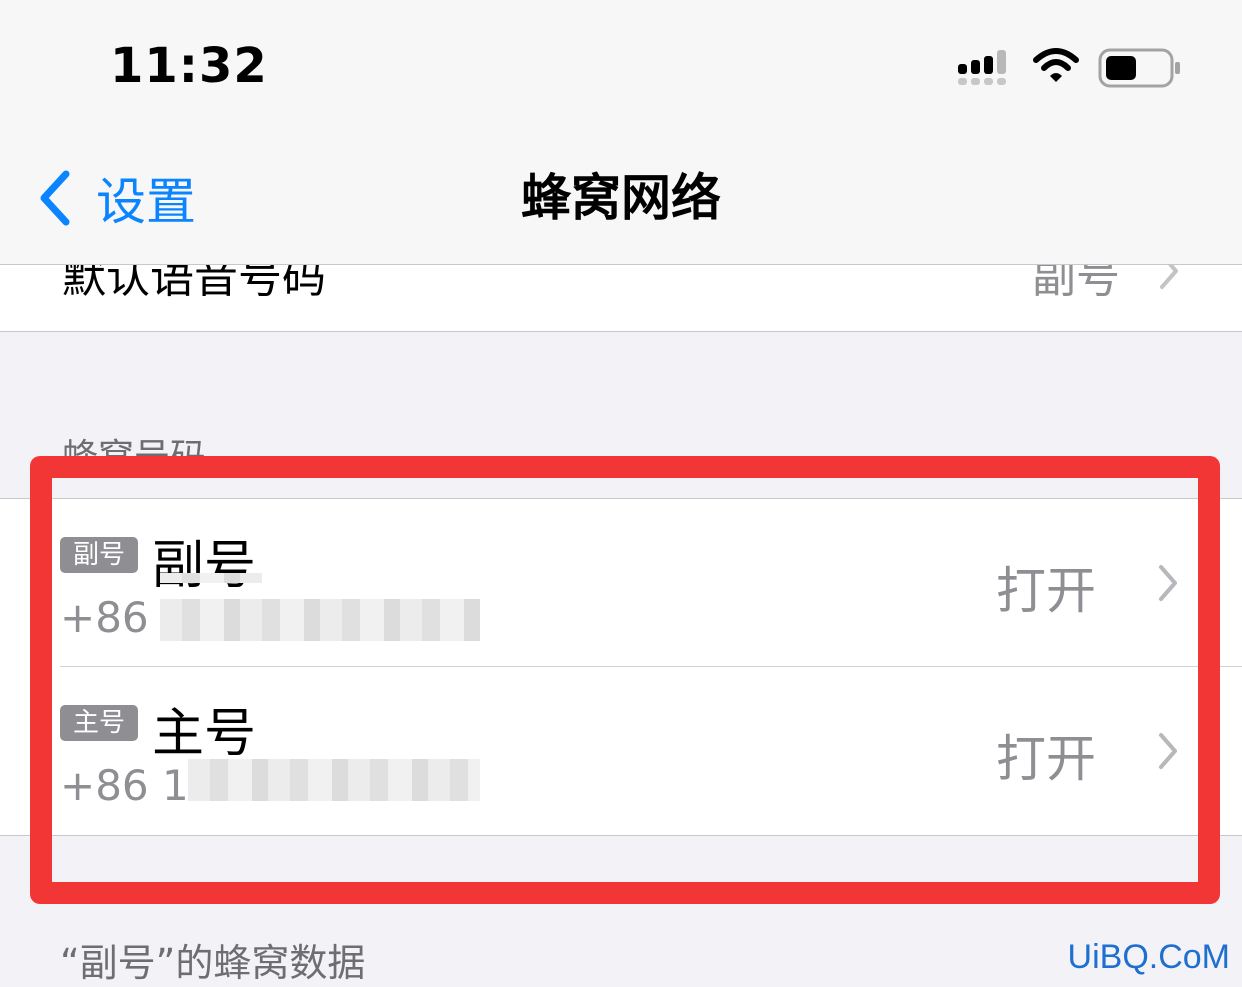 This screenshot has height=987, width=1242. Describe the element at coordinates (1139, 68) in the screenshot. I see `battery-icon` at that location.